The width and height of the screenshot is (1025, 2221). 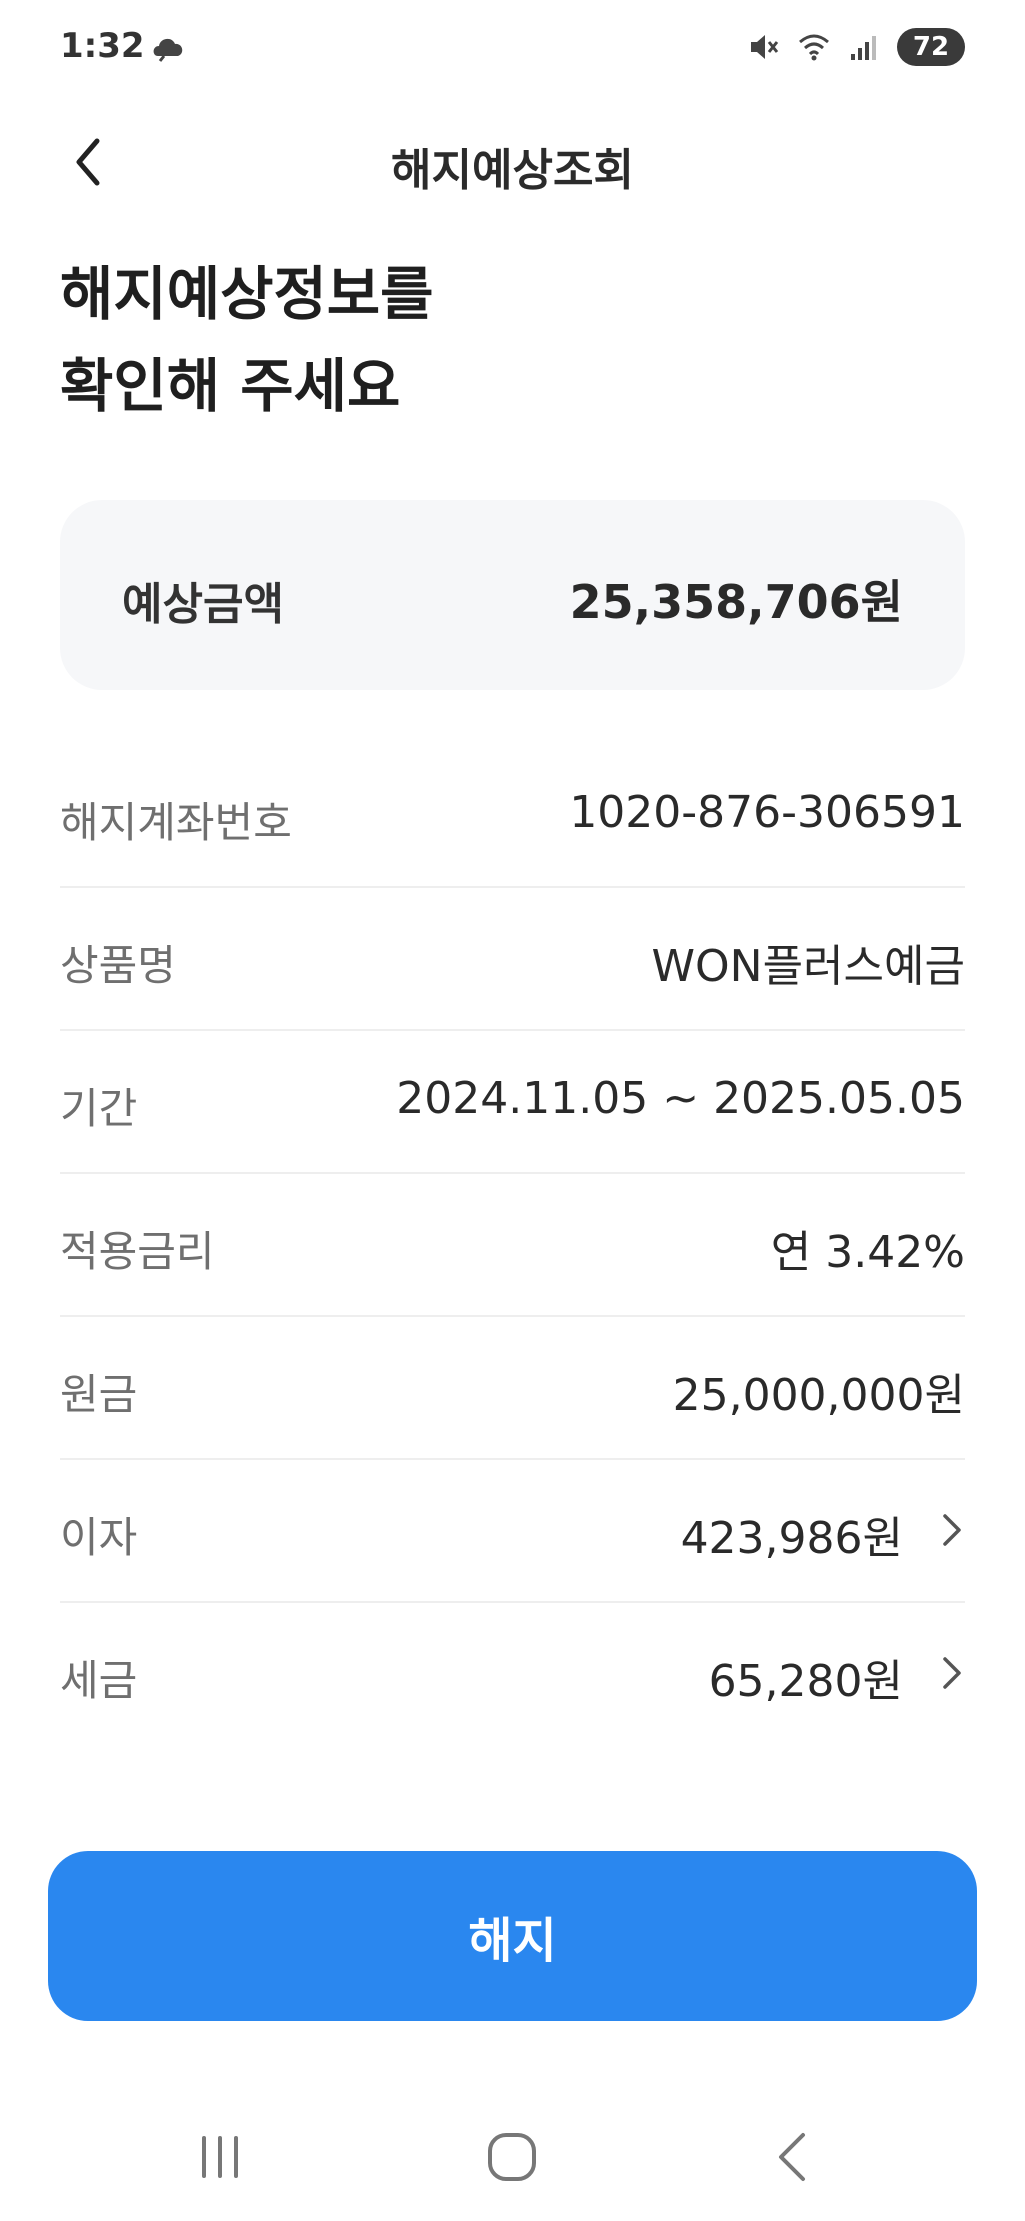 What do you see at coordinates (512, 1388) in the screenshot?
I see `detail-row-principal: 원금 25,000,000원` at bounding box center [512, 1388].